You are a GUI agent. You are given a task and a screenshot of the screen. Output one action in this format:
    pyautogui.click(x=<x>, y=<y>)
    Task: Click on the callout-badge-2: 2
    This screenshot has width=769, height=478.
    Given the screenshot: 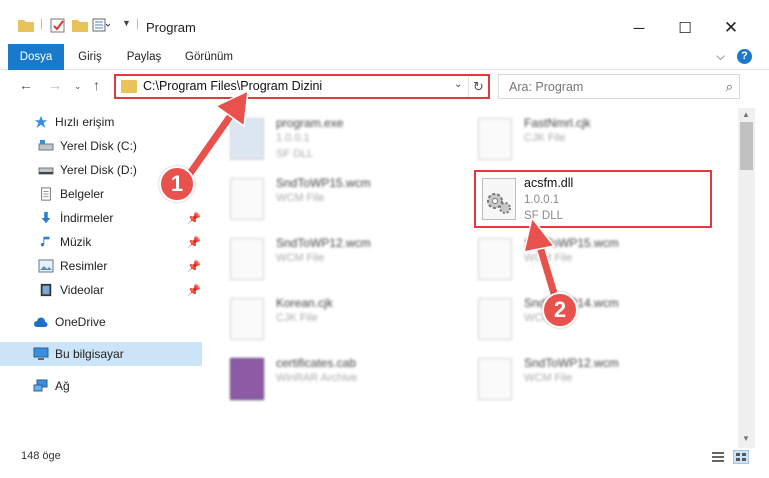 What is the action you would take?
    pyautogui.click(x=560, y=310)
    